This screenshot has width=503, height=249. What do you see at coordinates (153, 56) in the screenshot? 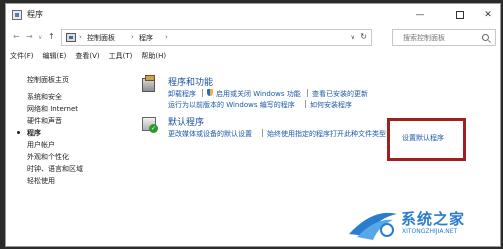
I see `menu-help: 帮助(H)` at bounding box center [153, 56].